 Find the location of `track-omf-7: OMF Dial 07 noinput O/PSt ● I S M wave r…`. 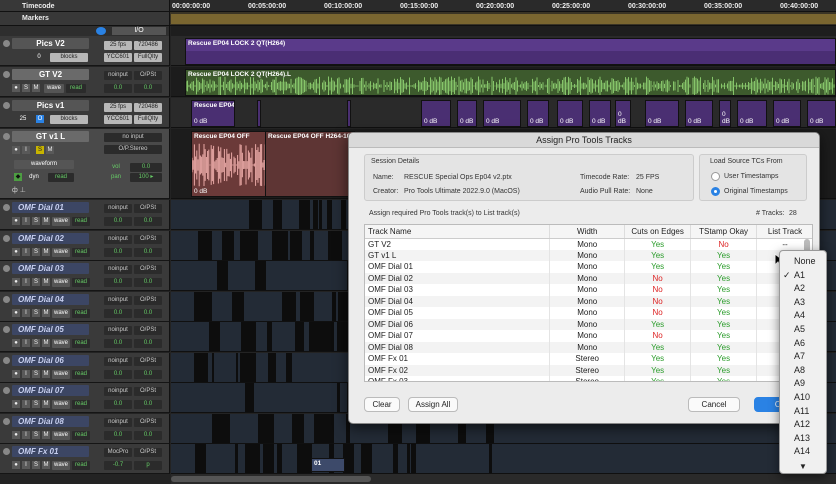

track-omf-7: OMF Dial 07 noinput O/PSt ● I S M wave r… is located at coordinates (85, 398).